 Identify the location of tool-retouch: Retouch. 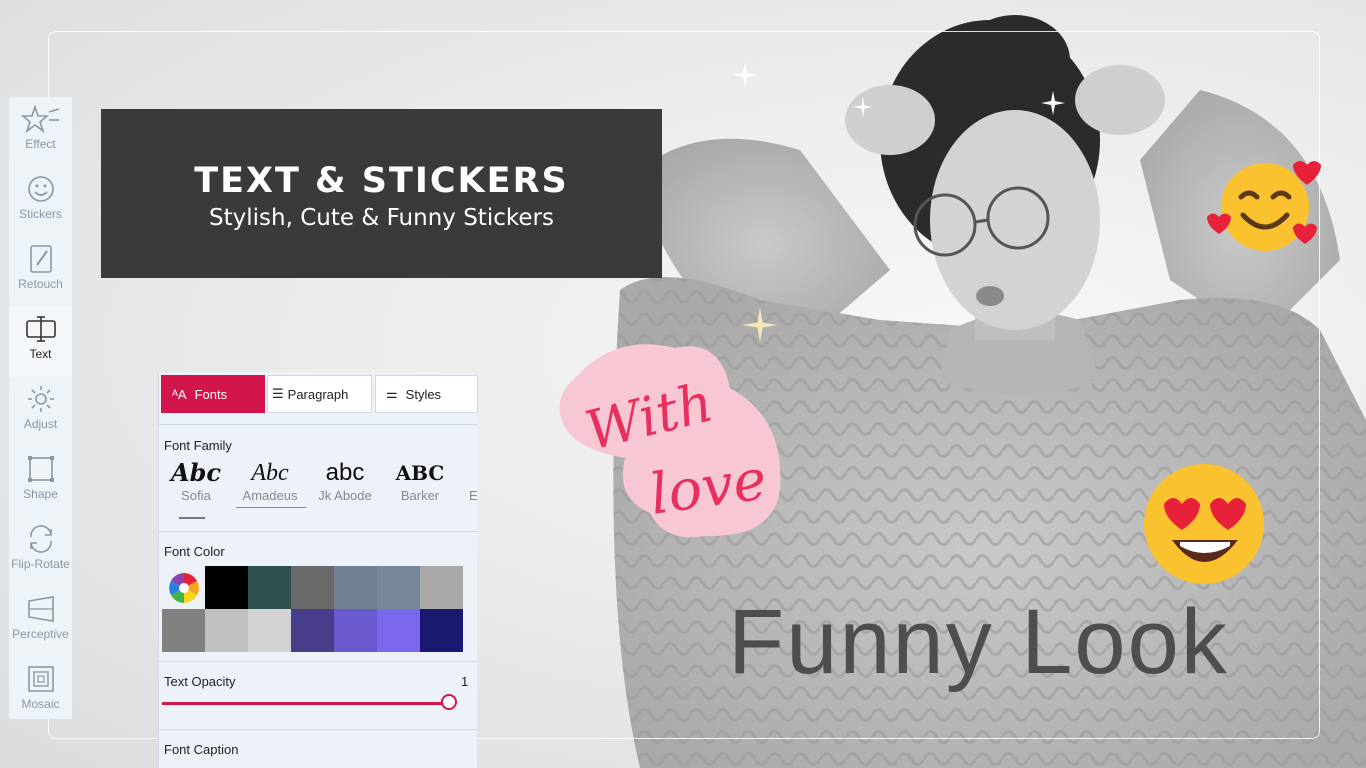
(40, 272).